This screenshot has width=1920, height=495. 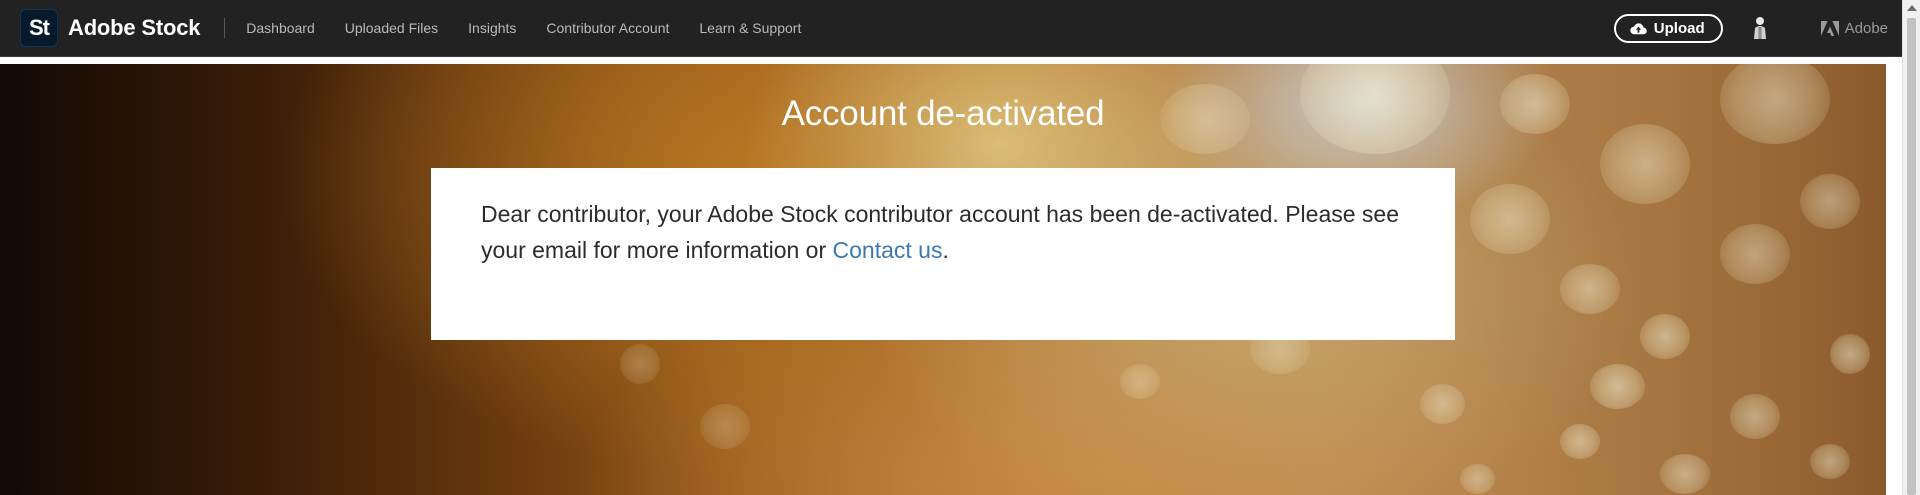 I want to click on adobe-link: Adobe, so click(x=1854, y=28).